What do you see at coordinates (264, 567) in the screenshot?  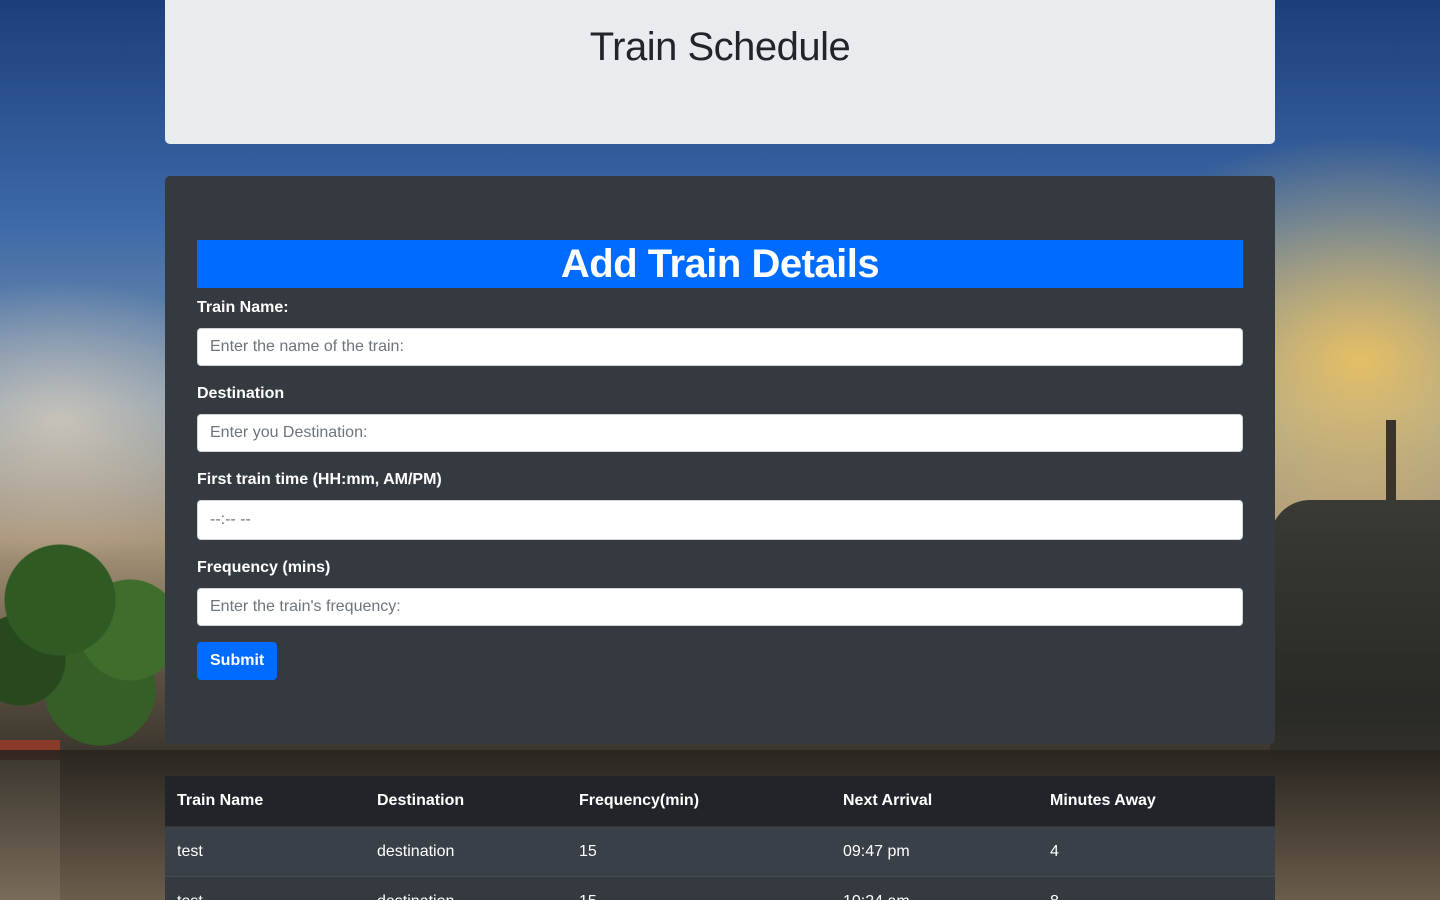 I see `frequency-label: Frequency (mins)` at bounding box center [264, 567].